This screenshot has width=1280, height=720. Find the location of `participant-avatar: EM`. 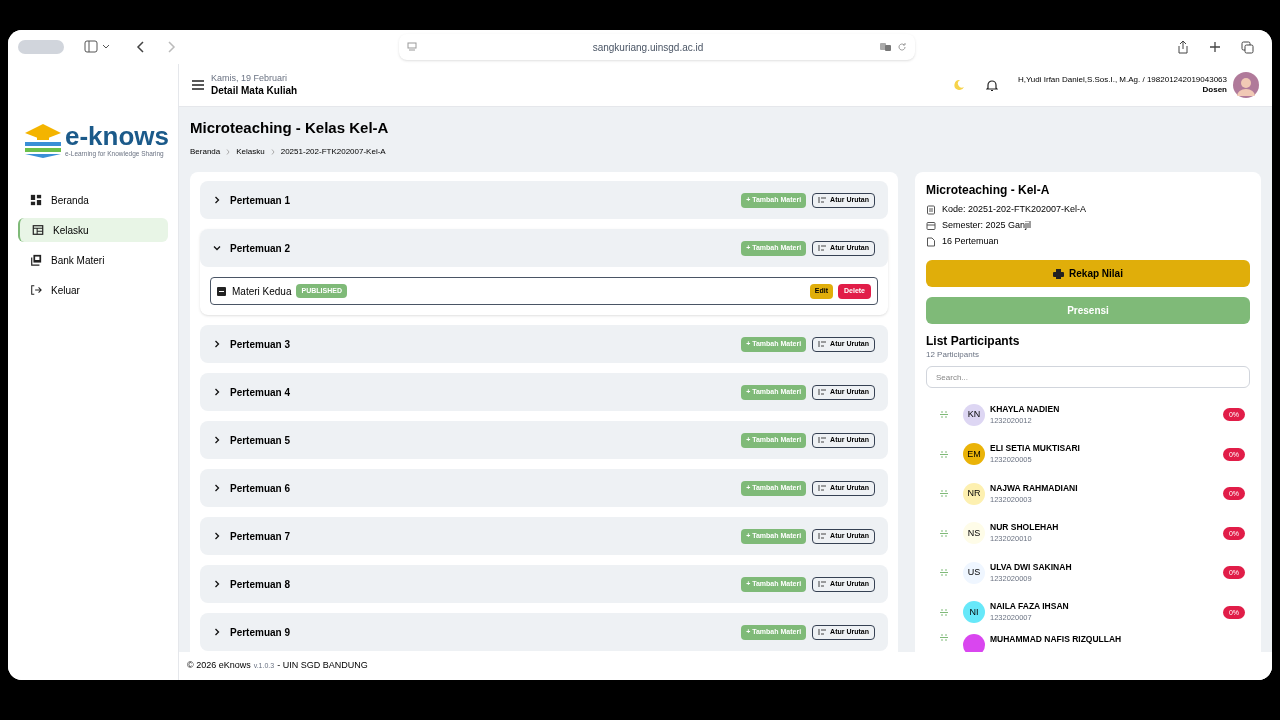

participant-avatar: EM is located at coordinates (974, 454).